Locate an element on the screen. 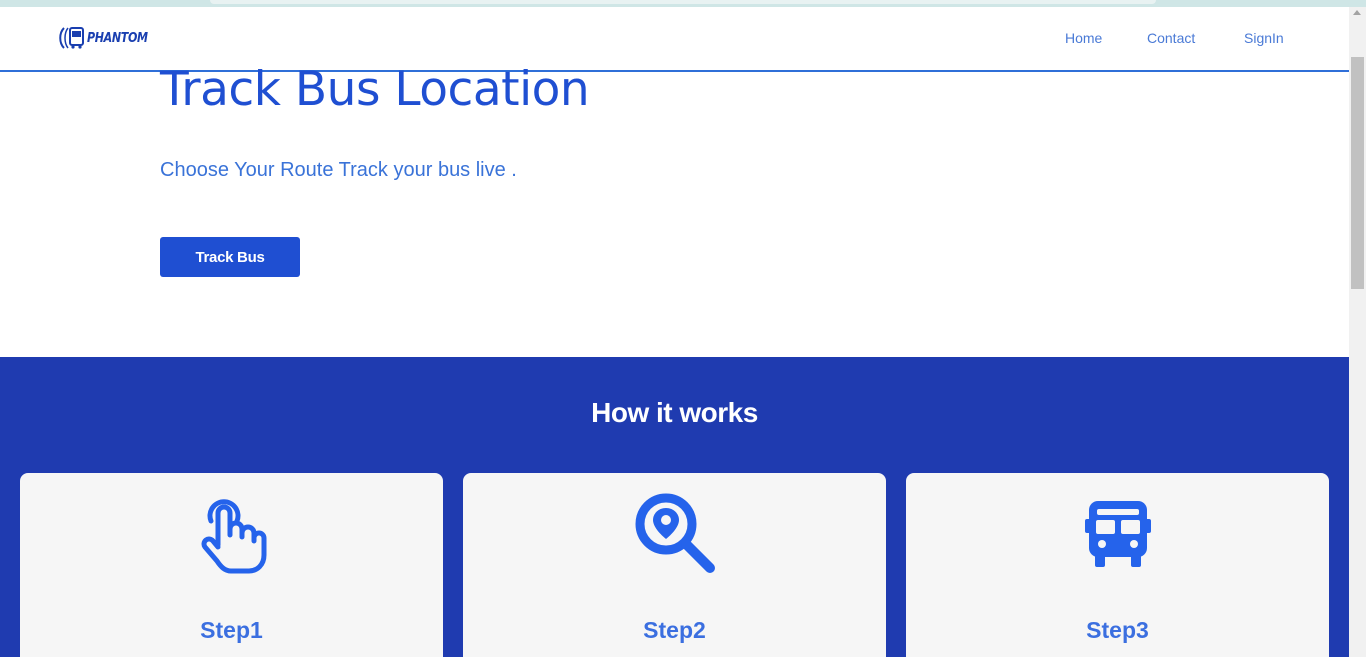  step-card-3: Step3 is located at coordinates (1117, 565).